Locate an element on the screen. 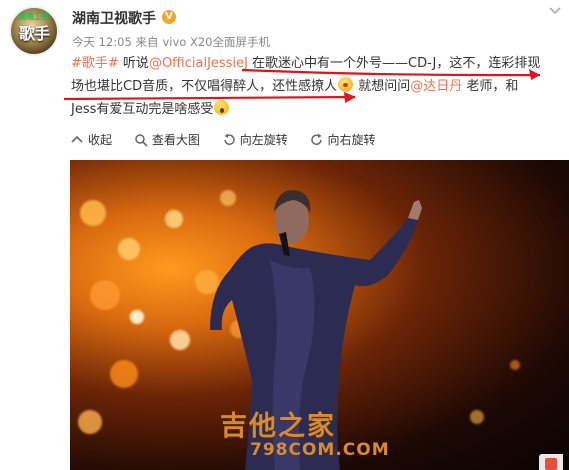  image-toolbar: 收起 查看大图 向左旋转 向右旋转 is located at coordinates (232, 142).